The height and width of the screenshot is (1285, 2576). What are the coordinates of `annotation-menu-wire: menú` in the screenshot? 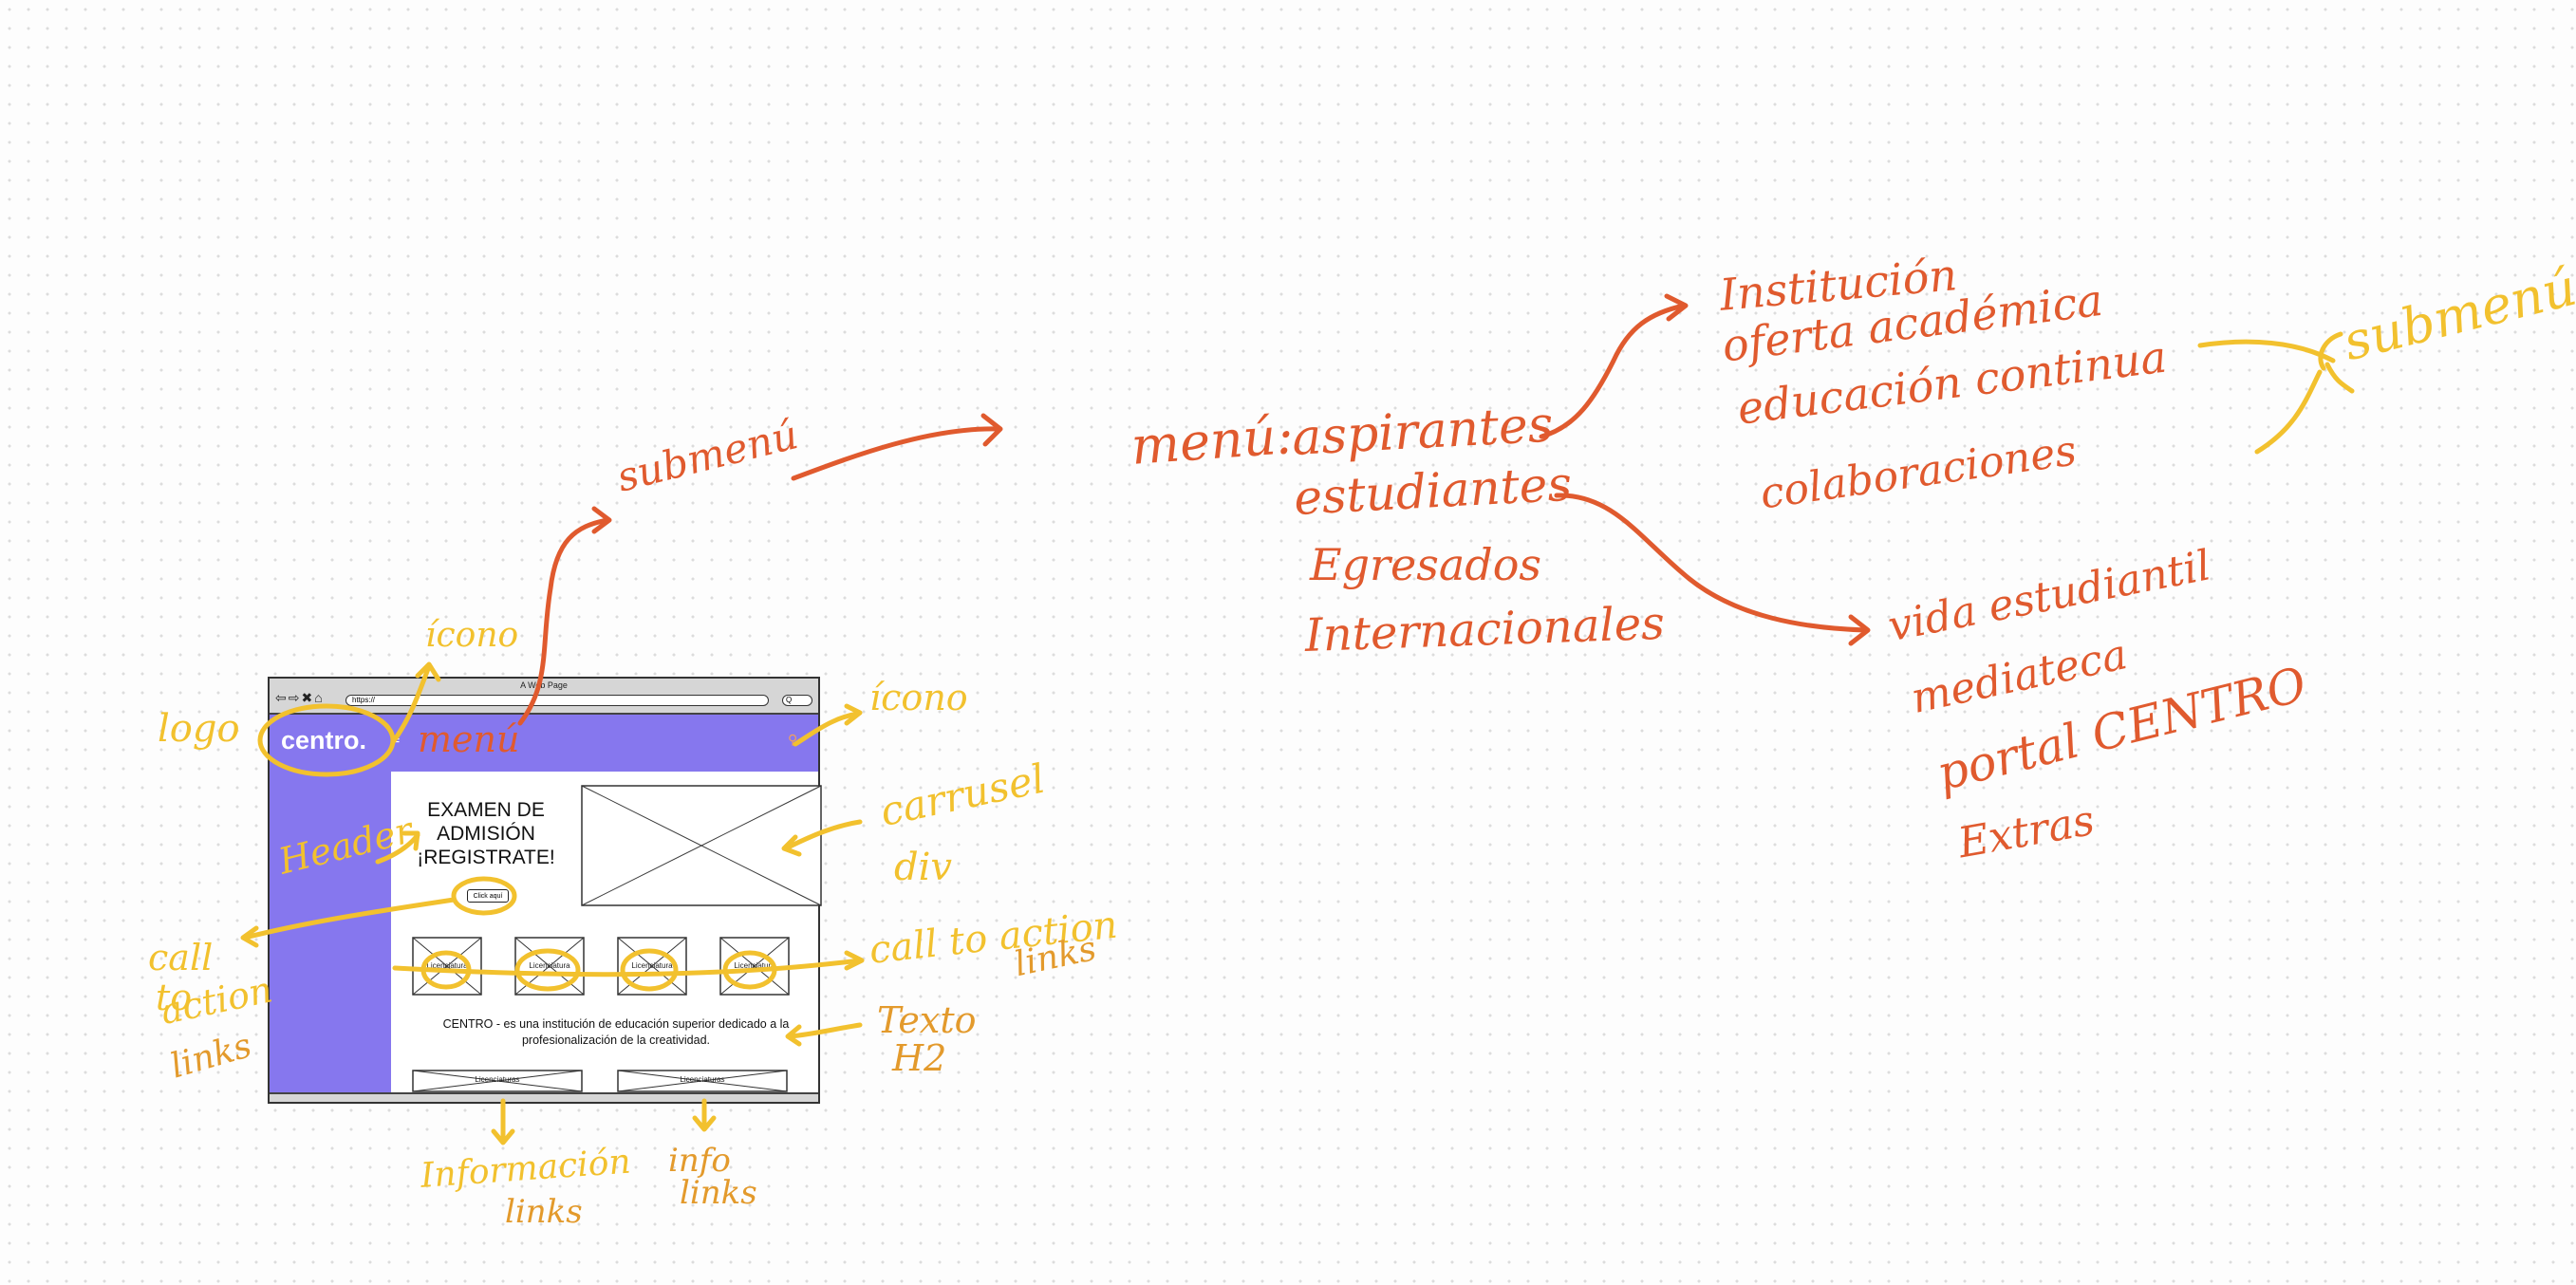 It's located at (469, 739).